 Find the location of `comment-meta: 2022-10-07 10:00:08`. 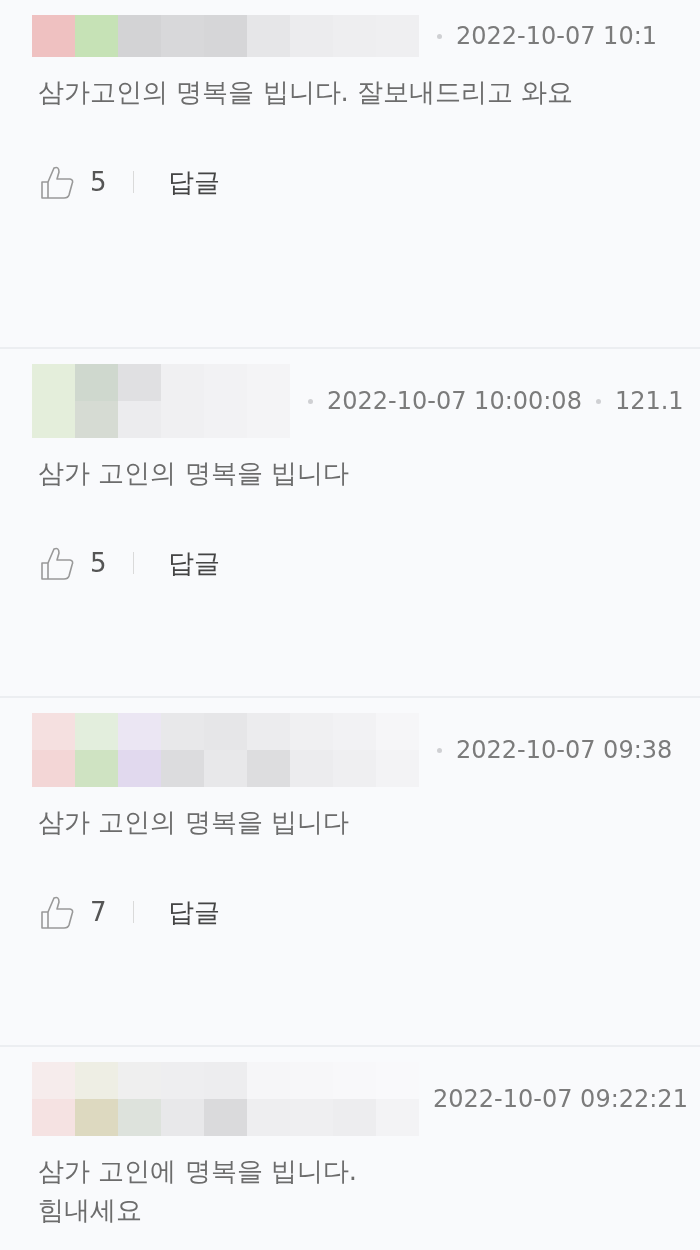

comment-meta: 2022-10-07 10:00:08 is located at coordinates (454, 401).